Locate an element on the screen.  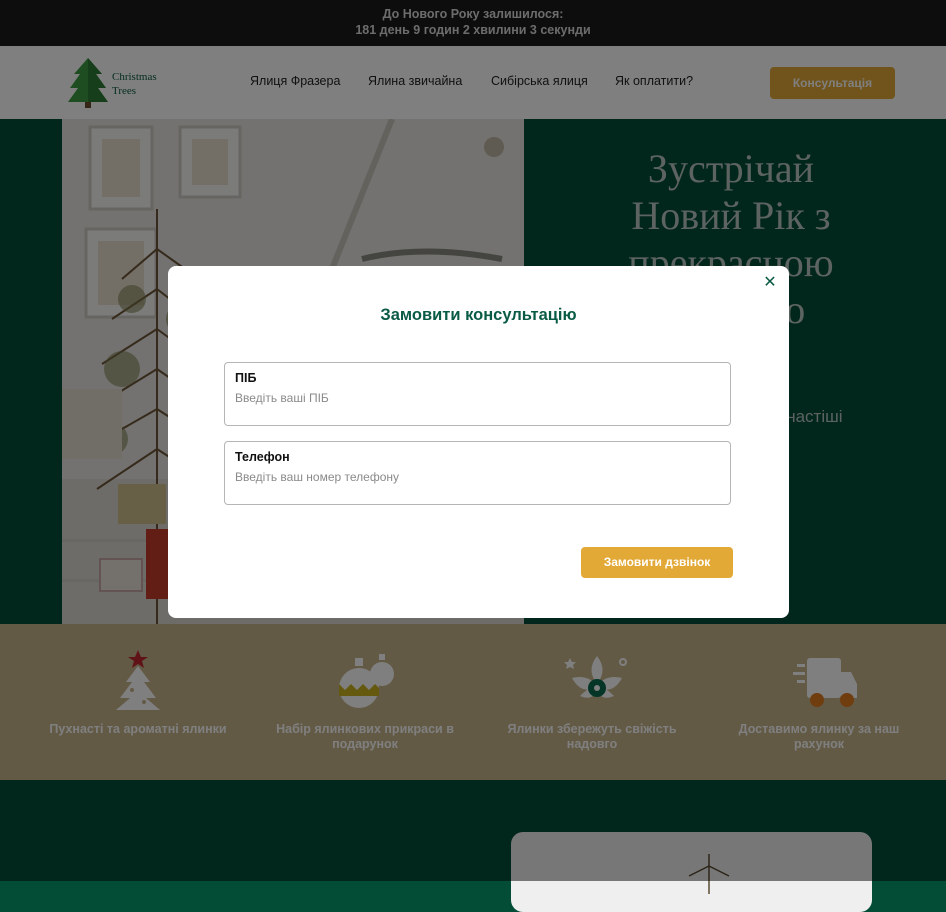
order-call-button: Замовити дзвінок is located at coordinates (657, 562).